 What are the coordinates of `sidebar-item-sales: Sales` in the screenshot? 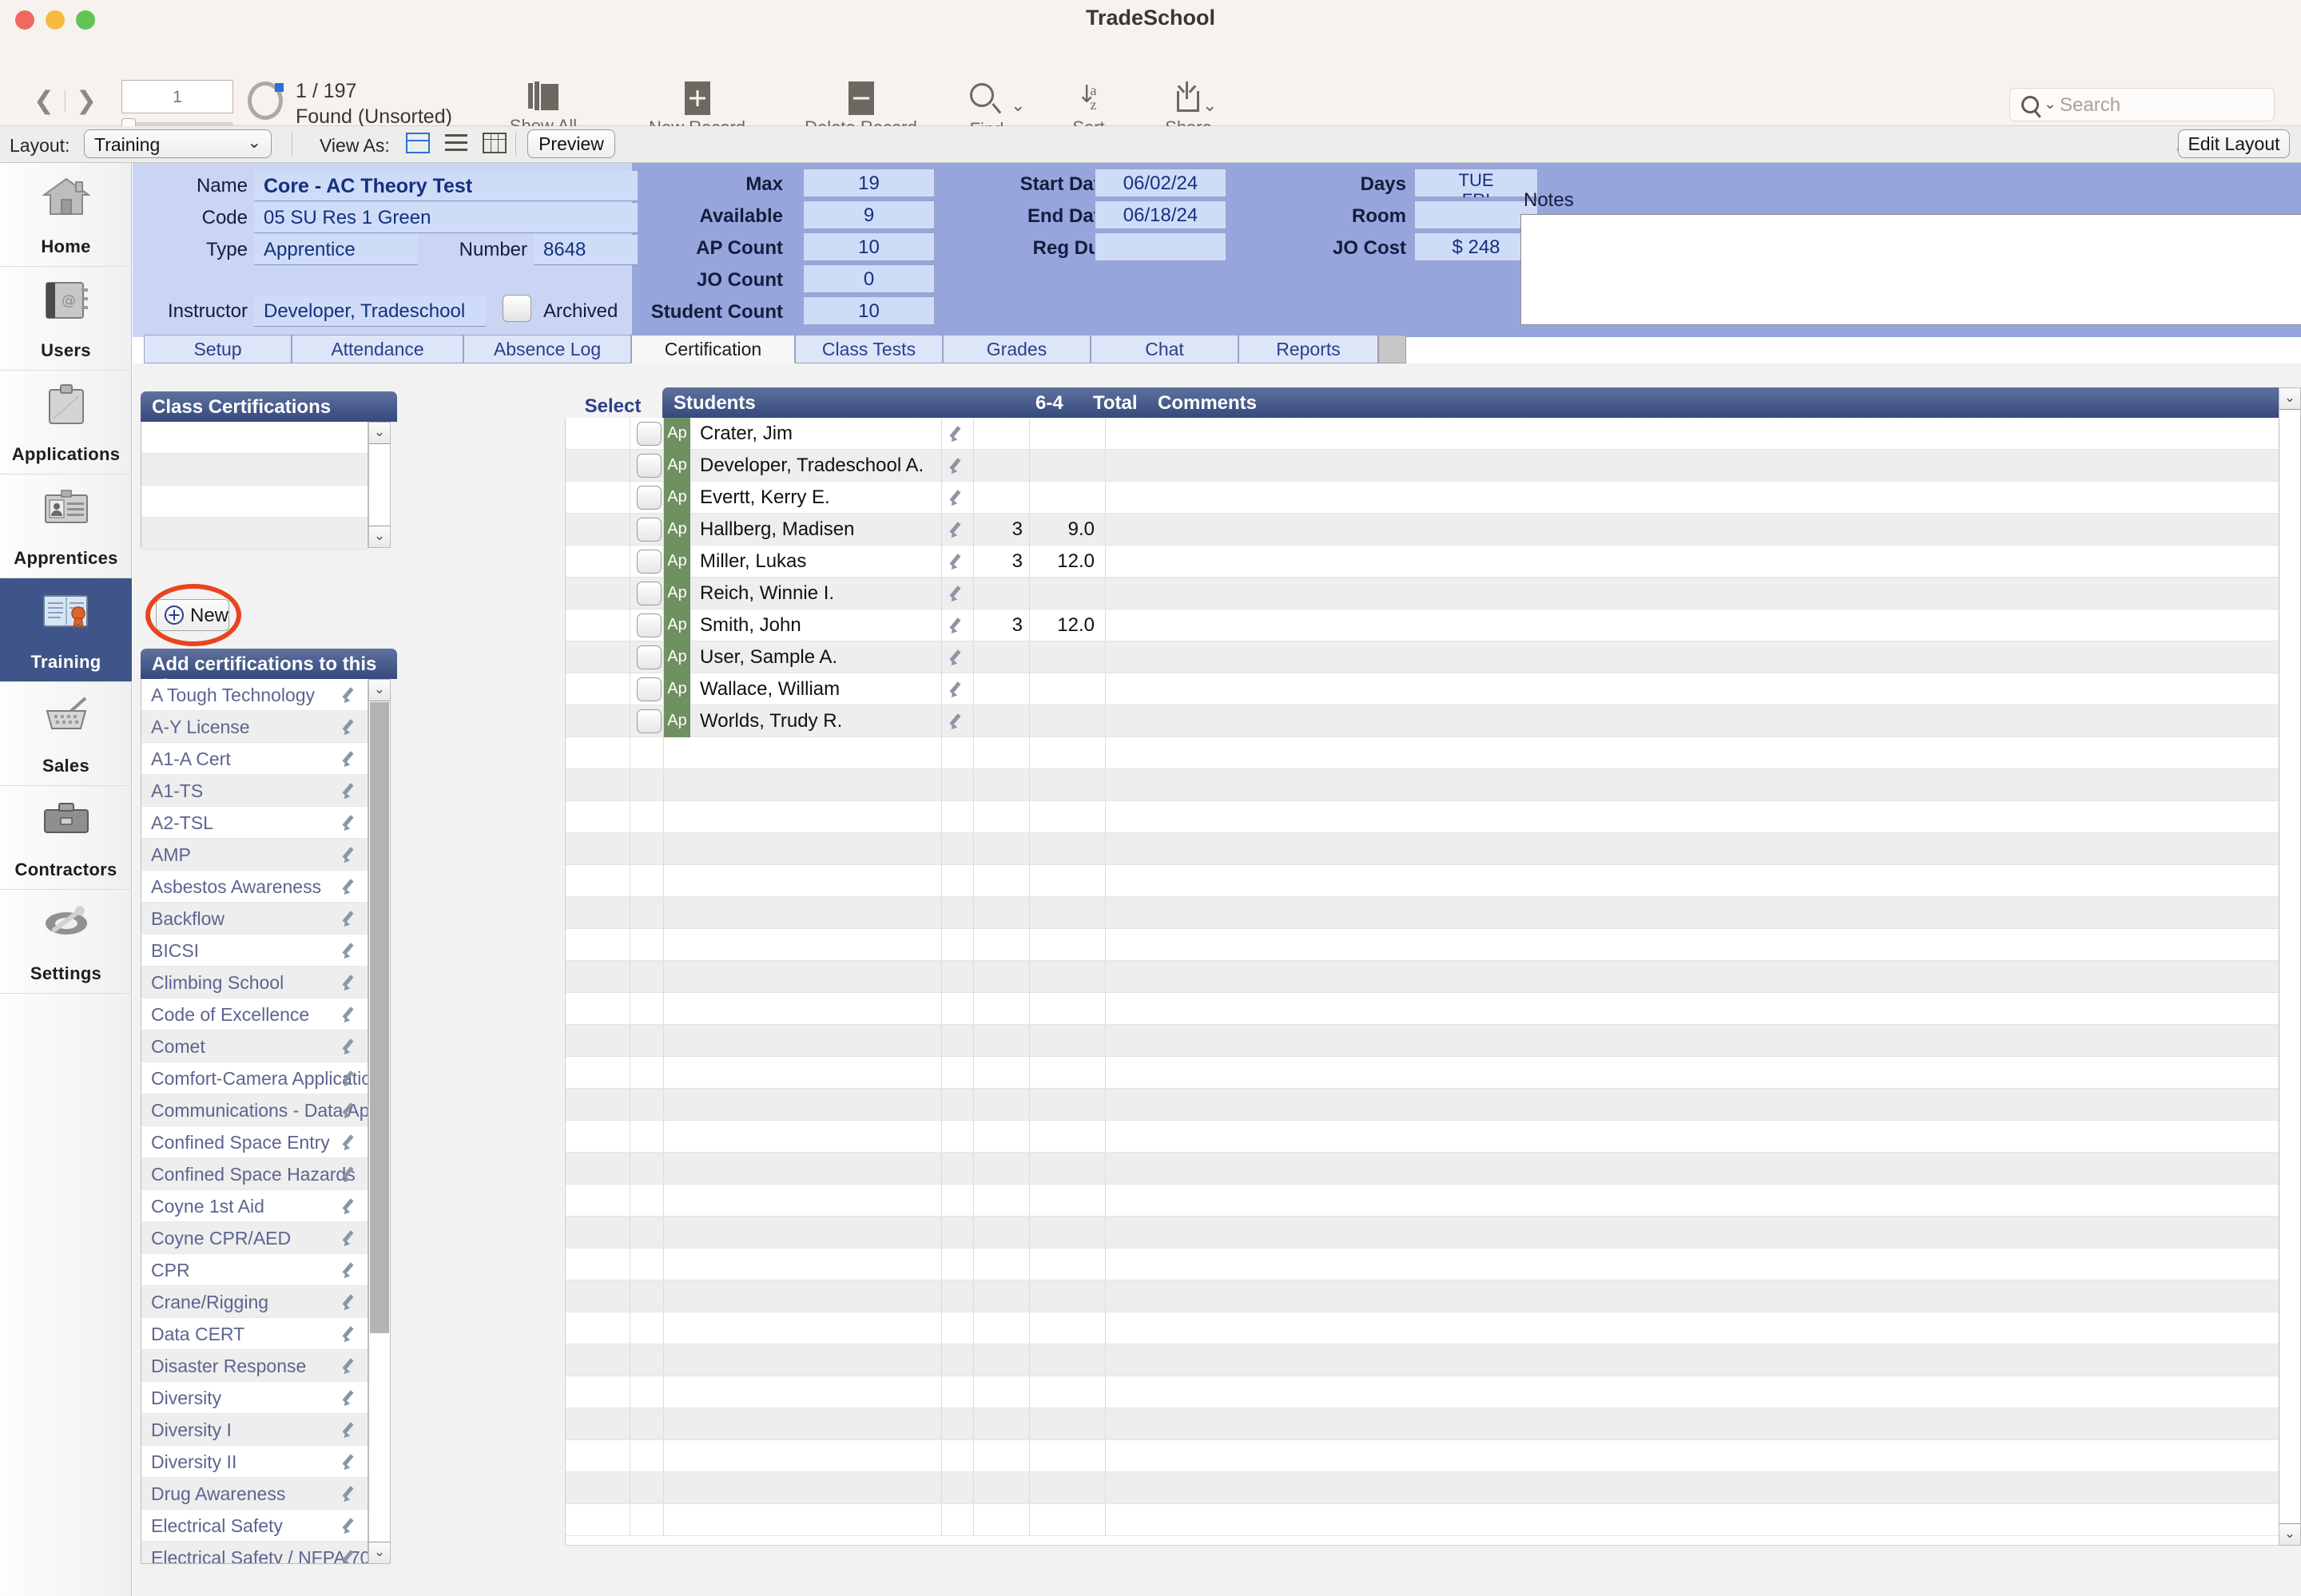 It's located at (66, 734).